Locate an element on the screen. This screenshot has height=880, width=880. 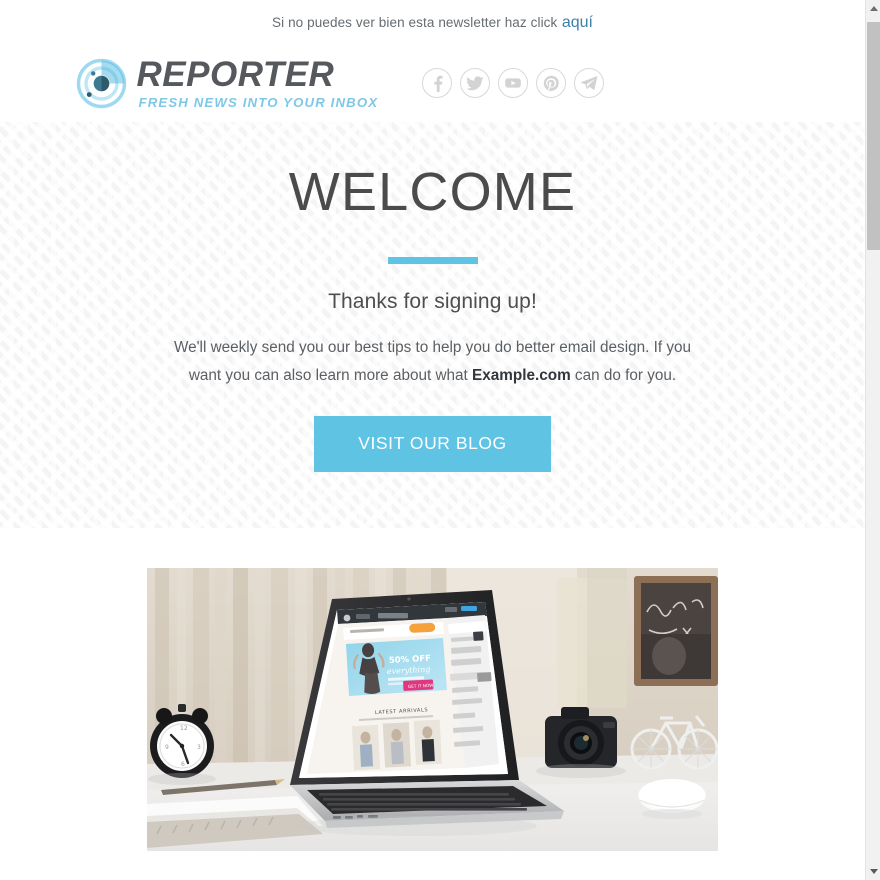
welcome-subtitle: Thanks for signing up! is located at coordinates (432, 301).